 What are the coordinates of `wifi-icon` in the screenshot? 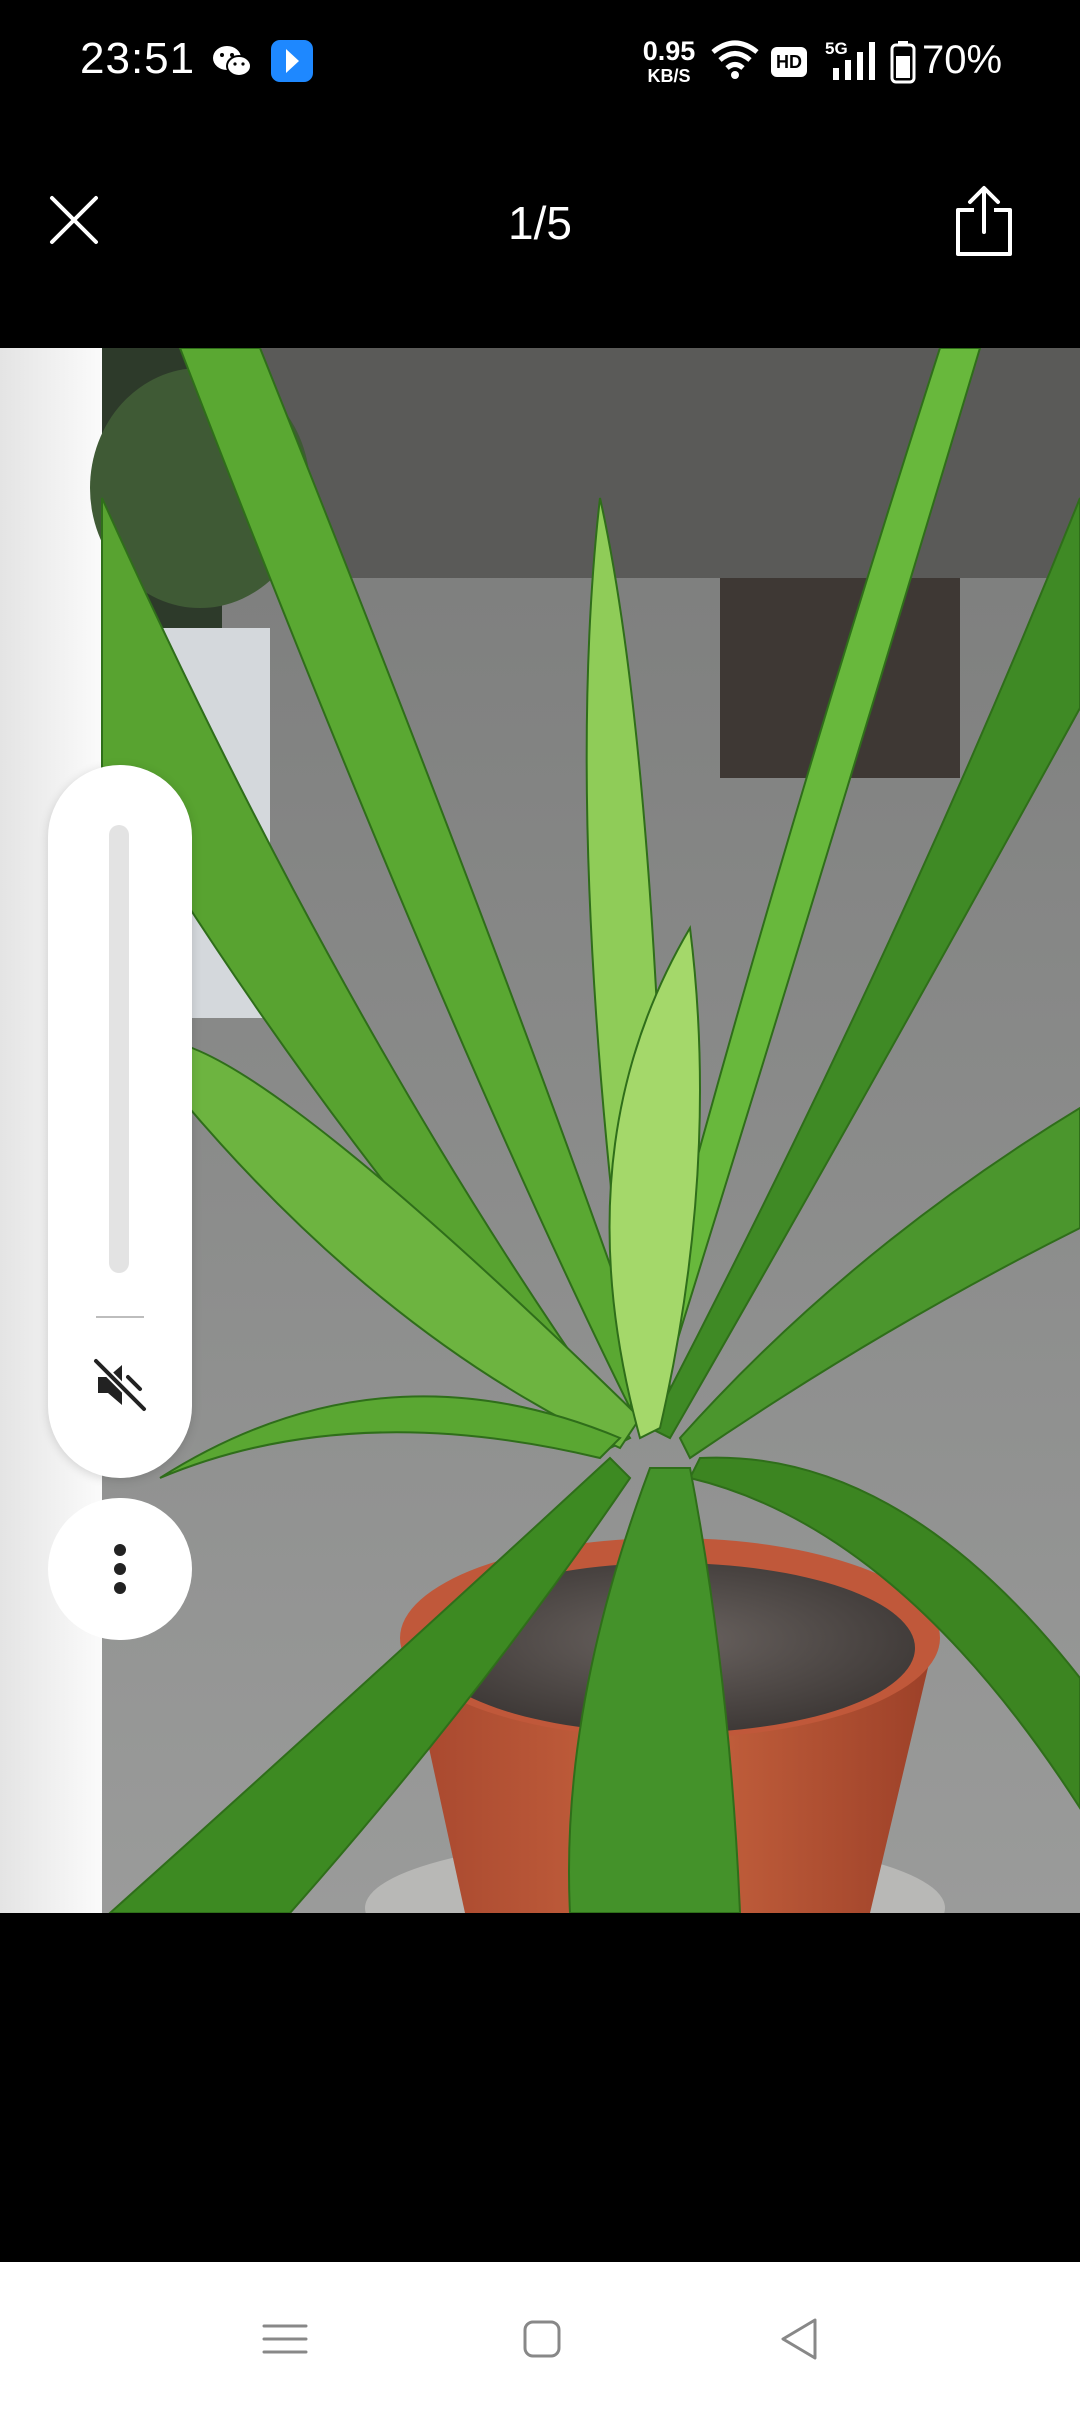 It's located at (735, 62).